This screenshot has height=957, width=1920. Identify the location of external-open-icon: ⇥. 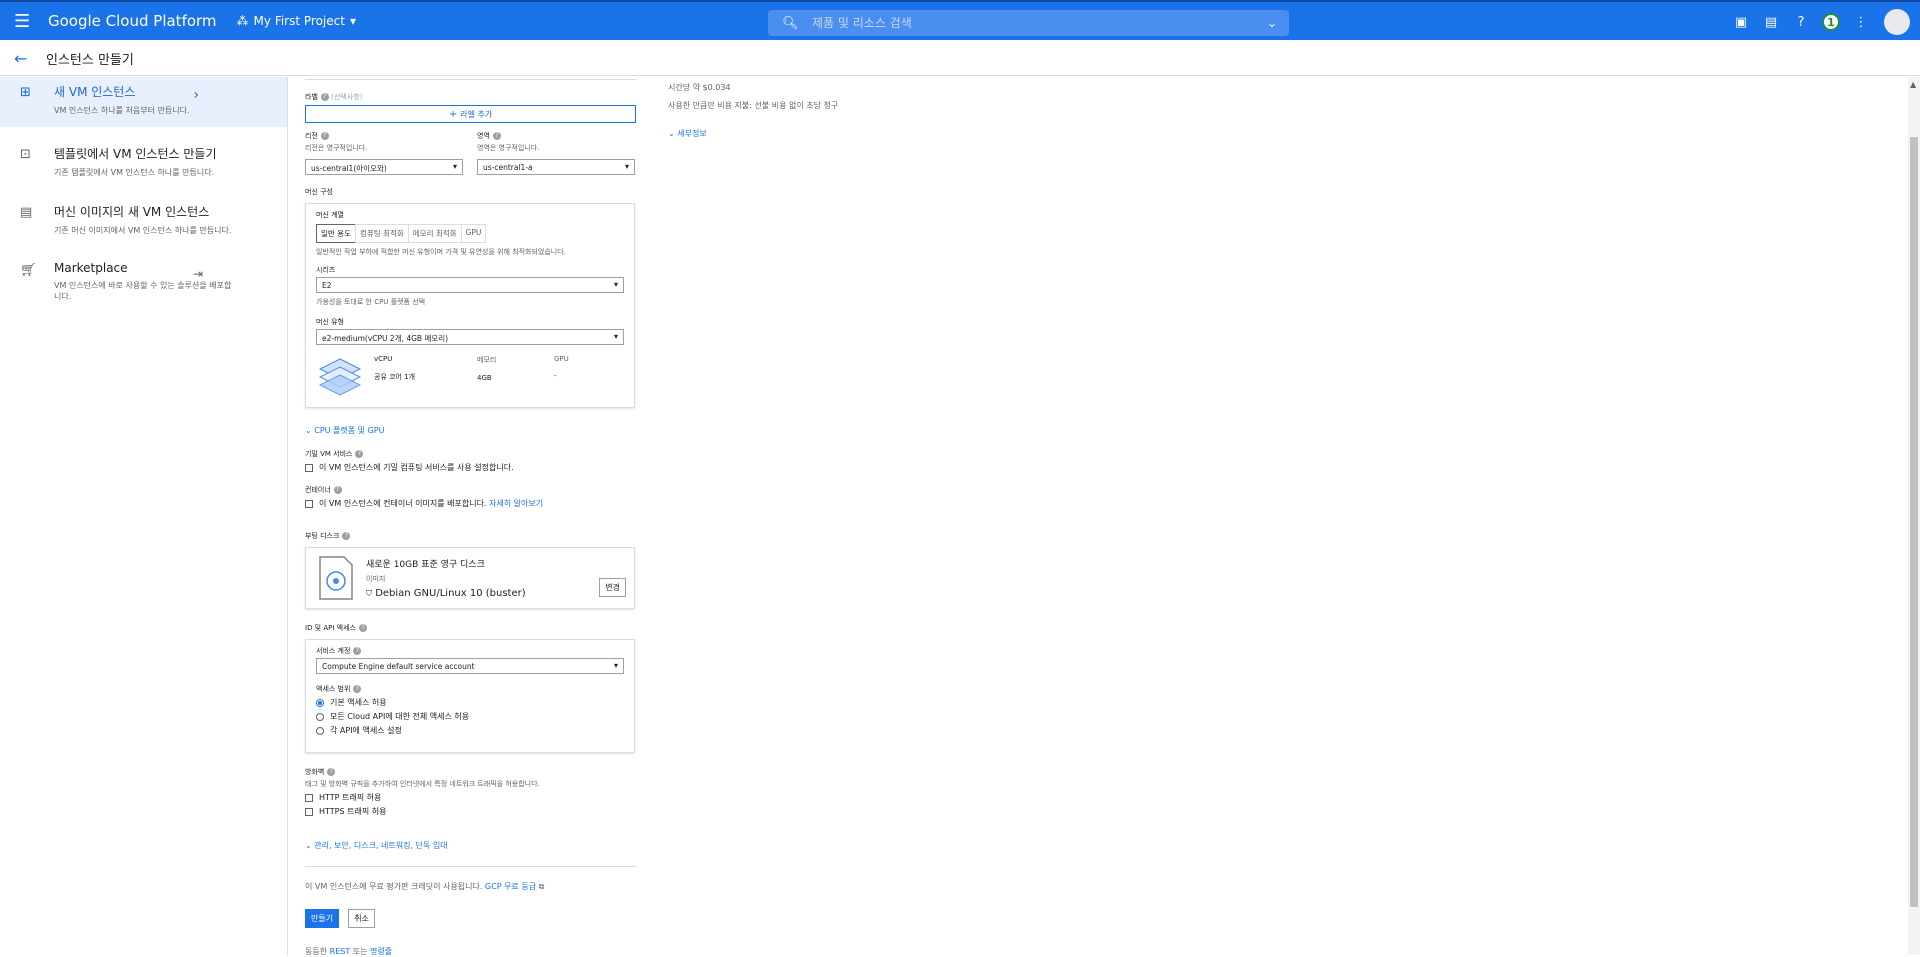
(197, 274).